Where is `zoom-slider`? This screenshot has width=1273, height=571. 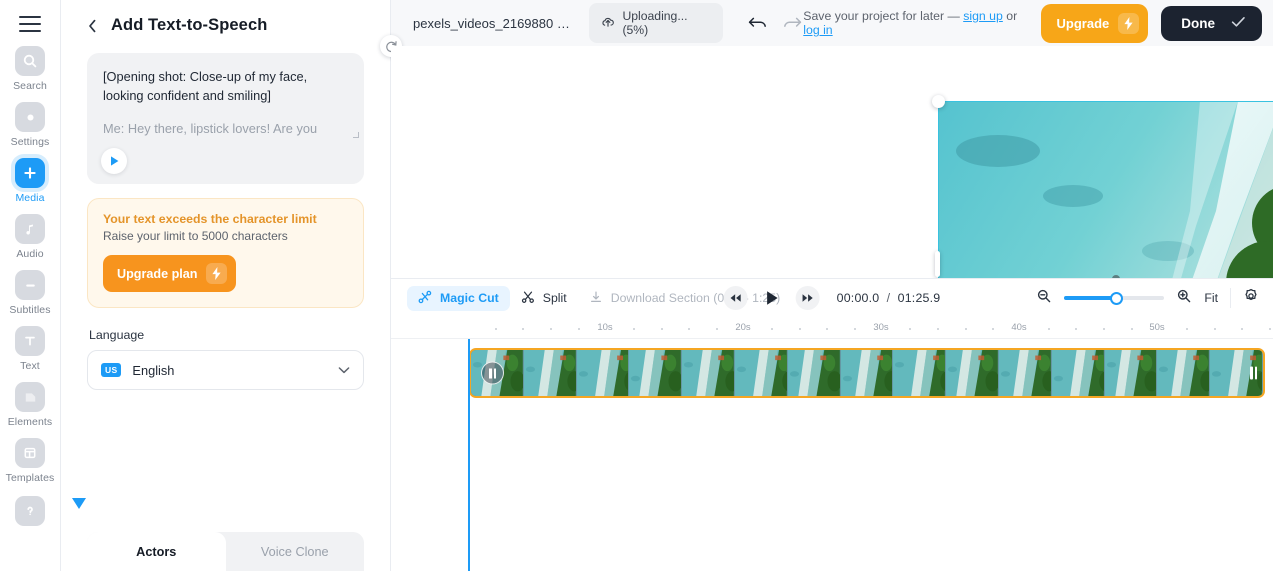
zoom-slider is located at coordinates (1114, 298).